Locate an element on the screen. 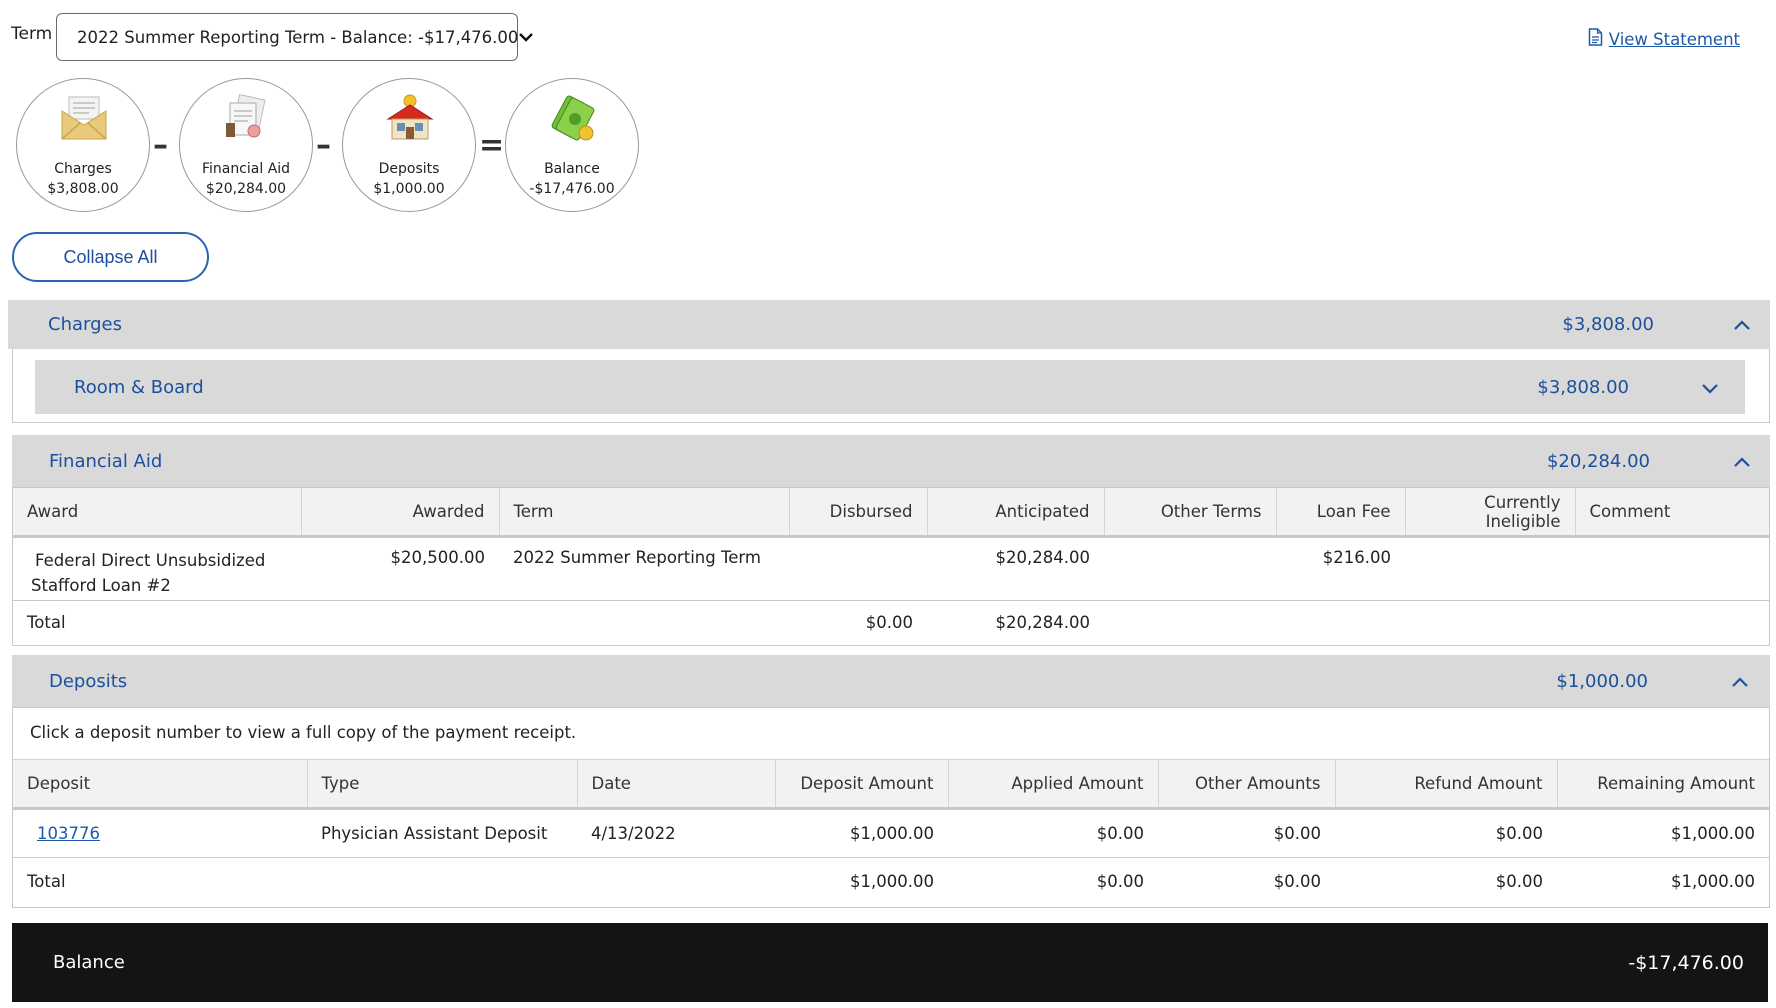 This screenshot has width=1776, height=1008. deposits-circle-amount: $1,000.00 is located at coordinates (409, 189).